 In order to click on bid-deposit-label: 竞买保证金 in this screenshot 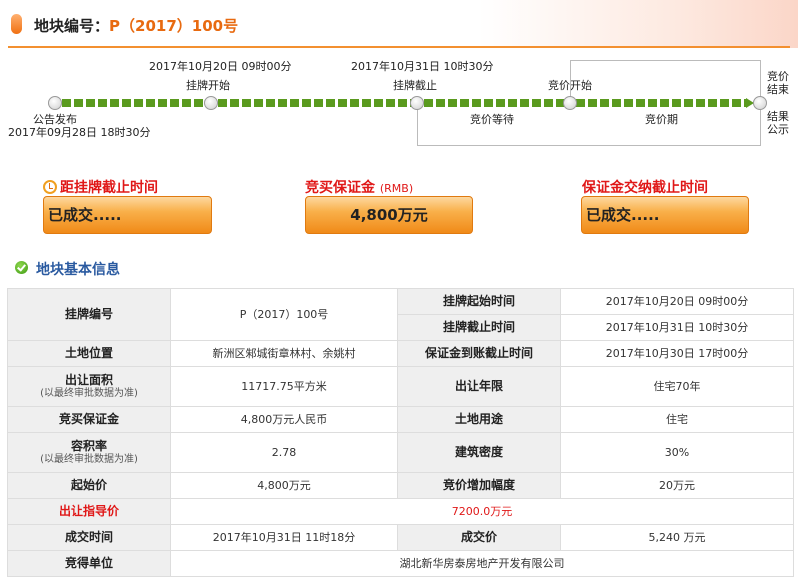, I will do `click(89, 419)`.